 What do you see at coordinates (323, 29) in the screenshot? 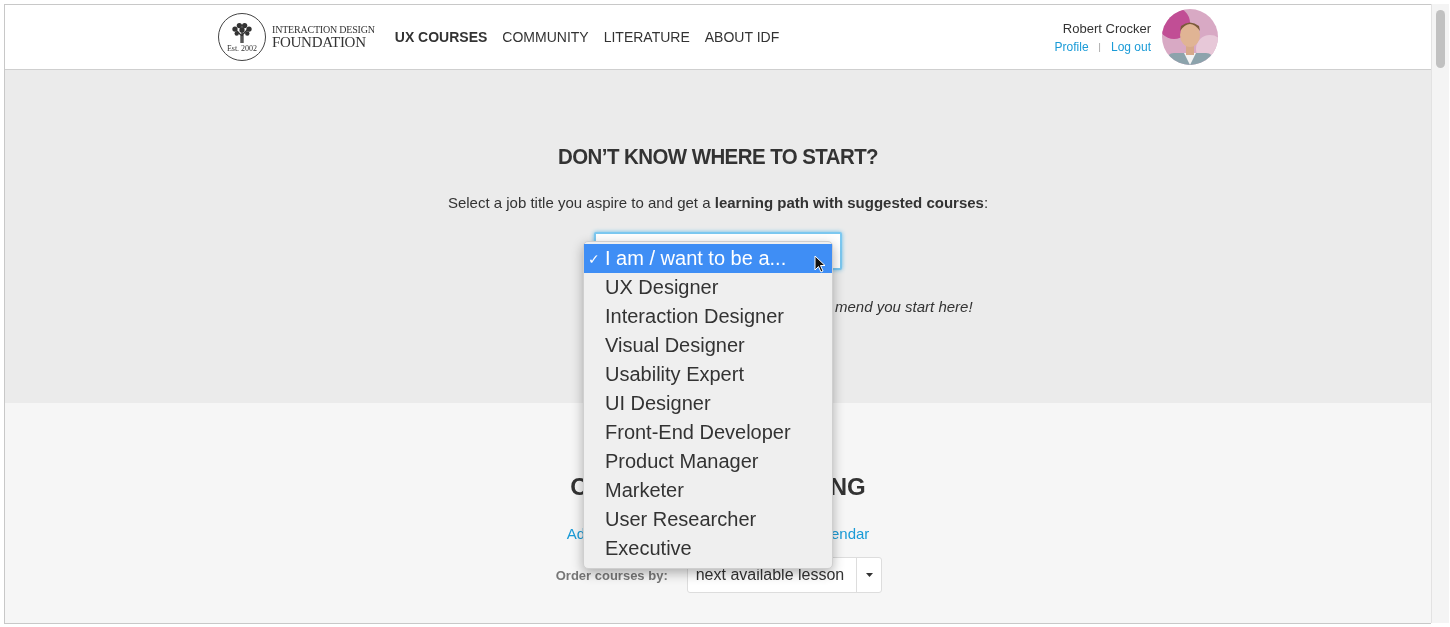
I see `logo-text: INTERACTION DESIGN` at bounding box center [323, 29].